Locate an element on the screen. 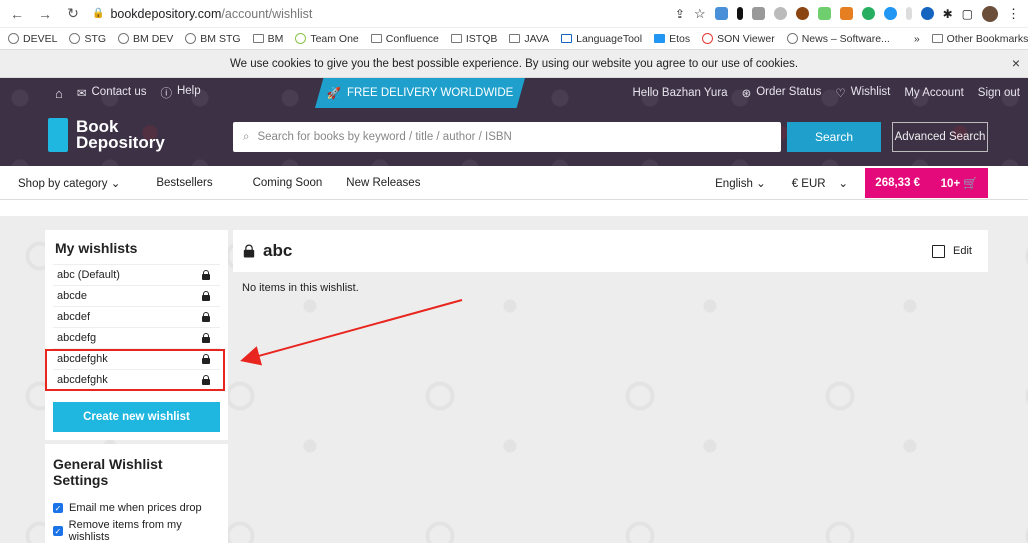  annotation-arrow is located at coordinates (351, 332).